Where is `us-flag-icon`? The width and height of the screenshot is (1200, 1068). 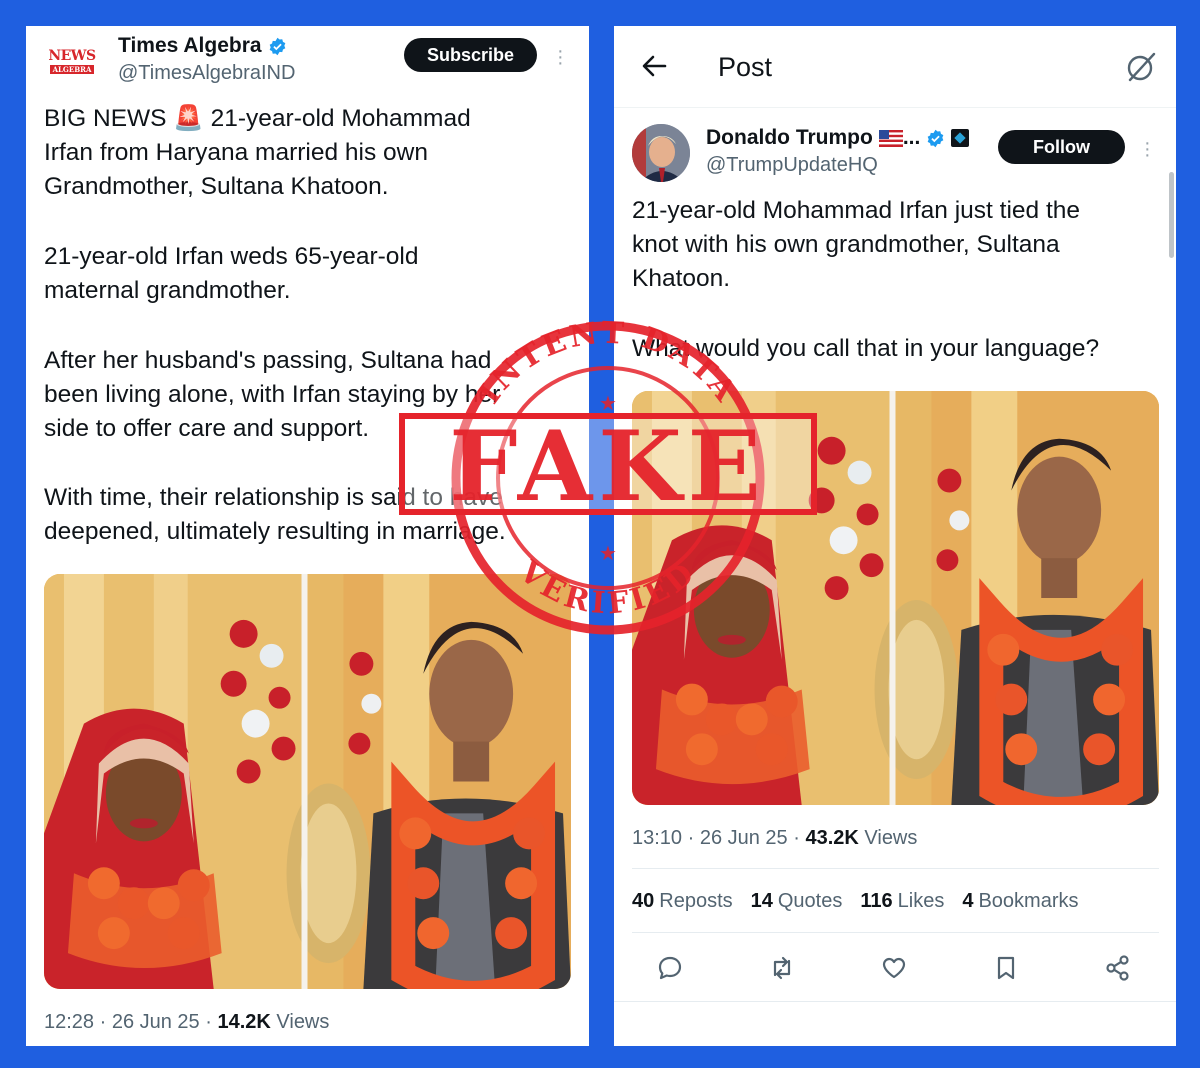 us-flag-icon is located at coordinates (890, 138).